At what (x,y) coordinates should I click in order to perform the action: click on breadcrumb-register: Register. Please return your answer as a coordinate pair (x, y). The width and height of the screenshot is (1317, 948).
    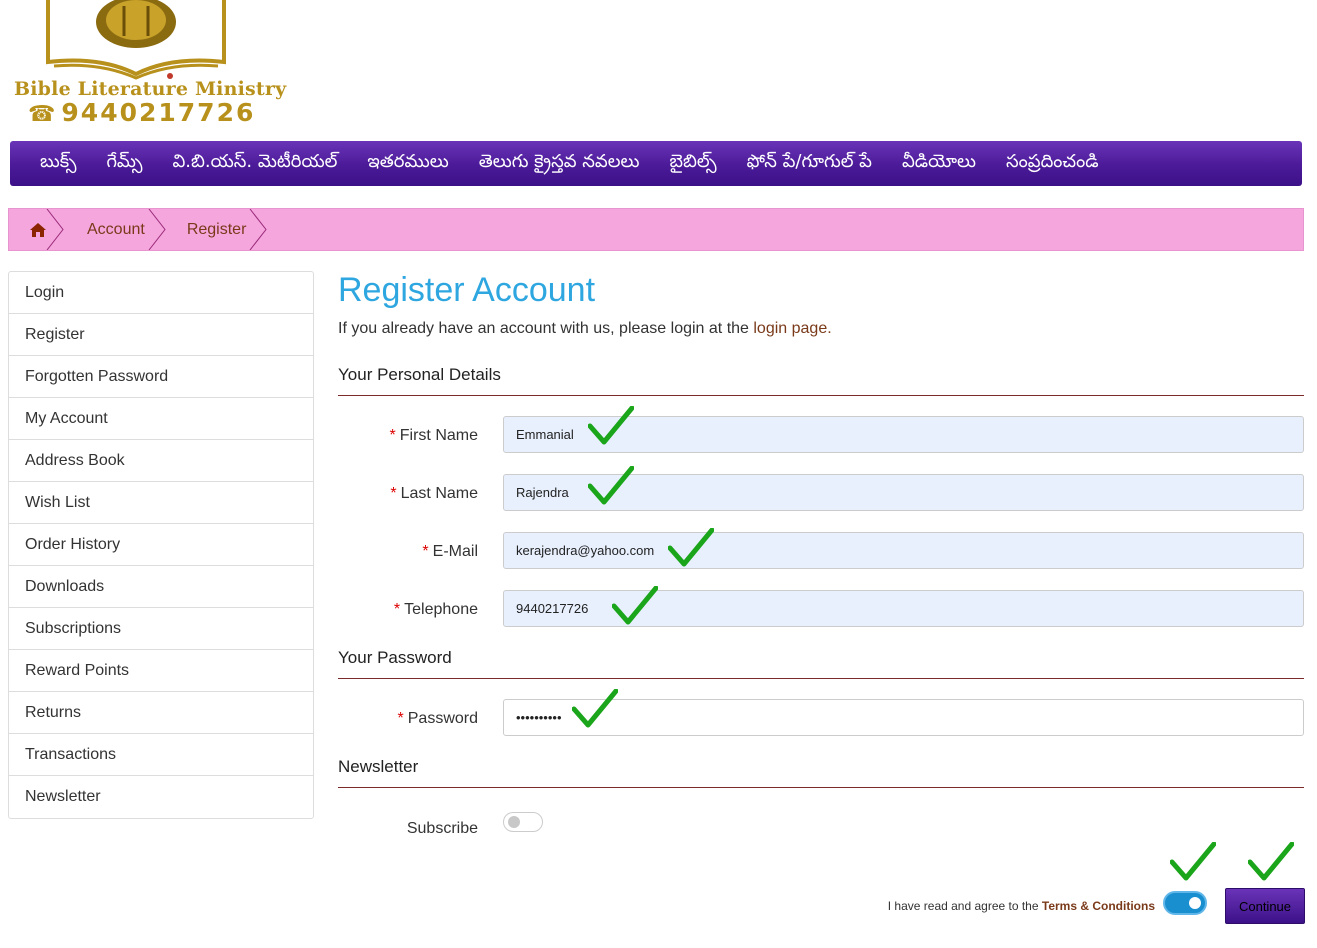
    Looking at the image, I should click on (216, 229).